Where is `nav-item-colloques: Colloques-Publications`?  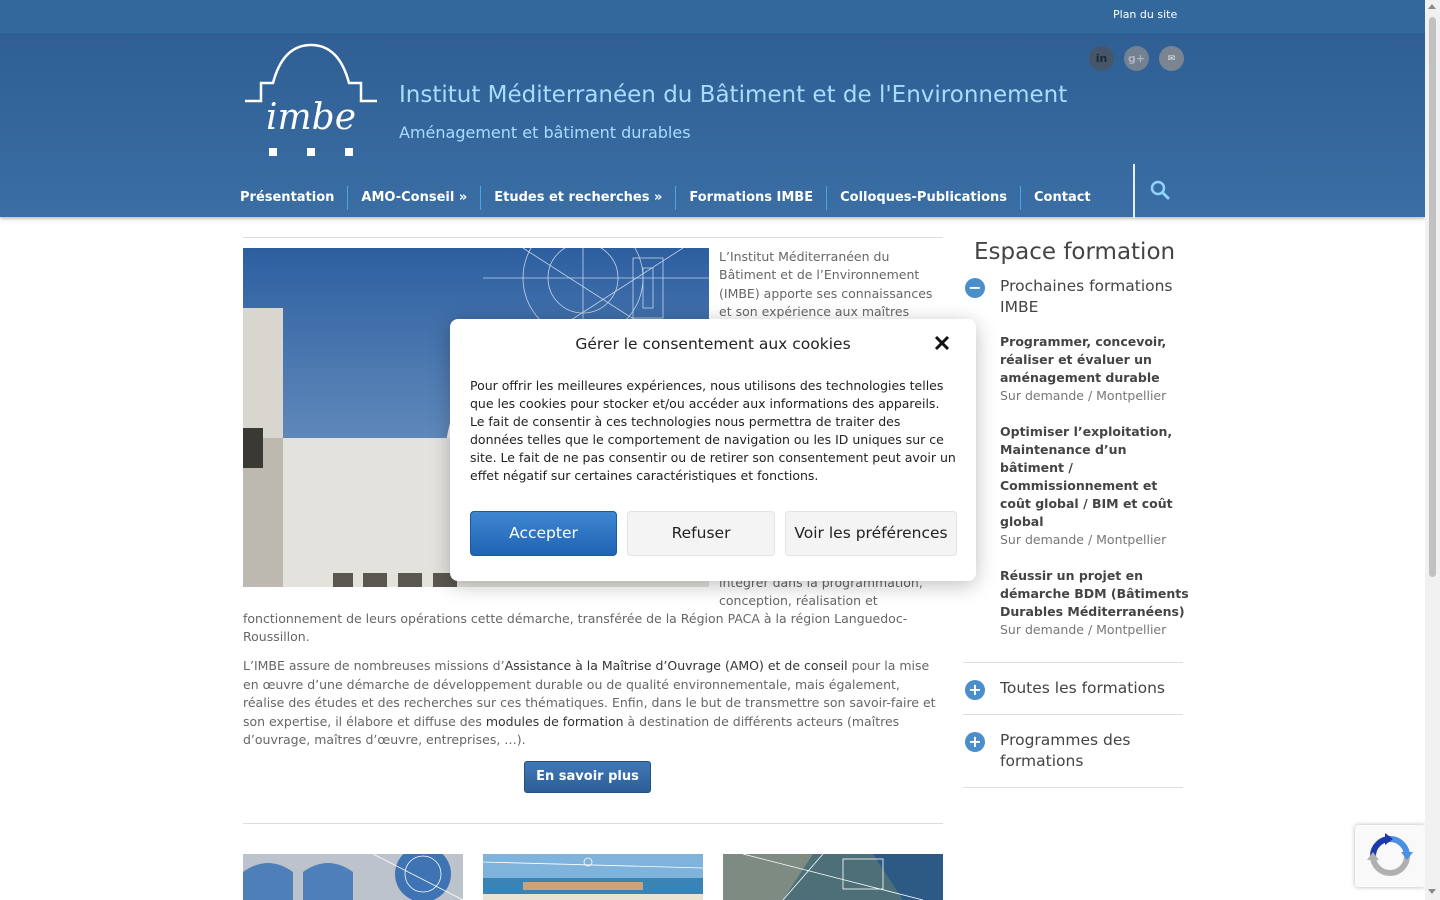
nav-item-colloques: Colloques-Publications is located at coordinates (923, 198).